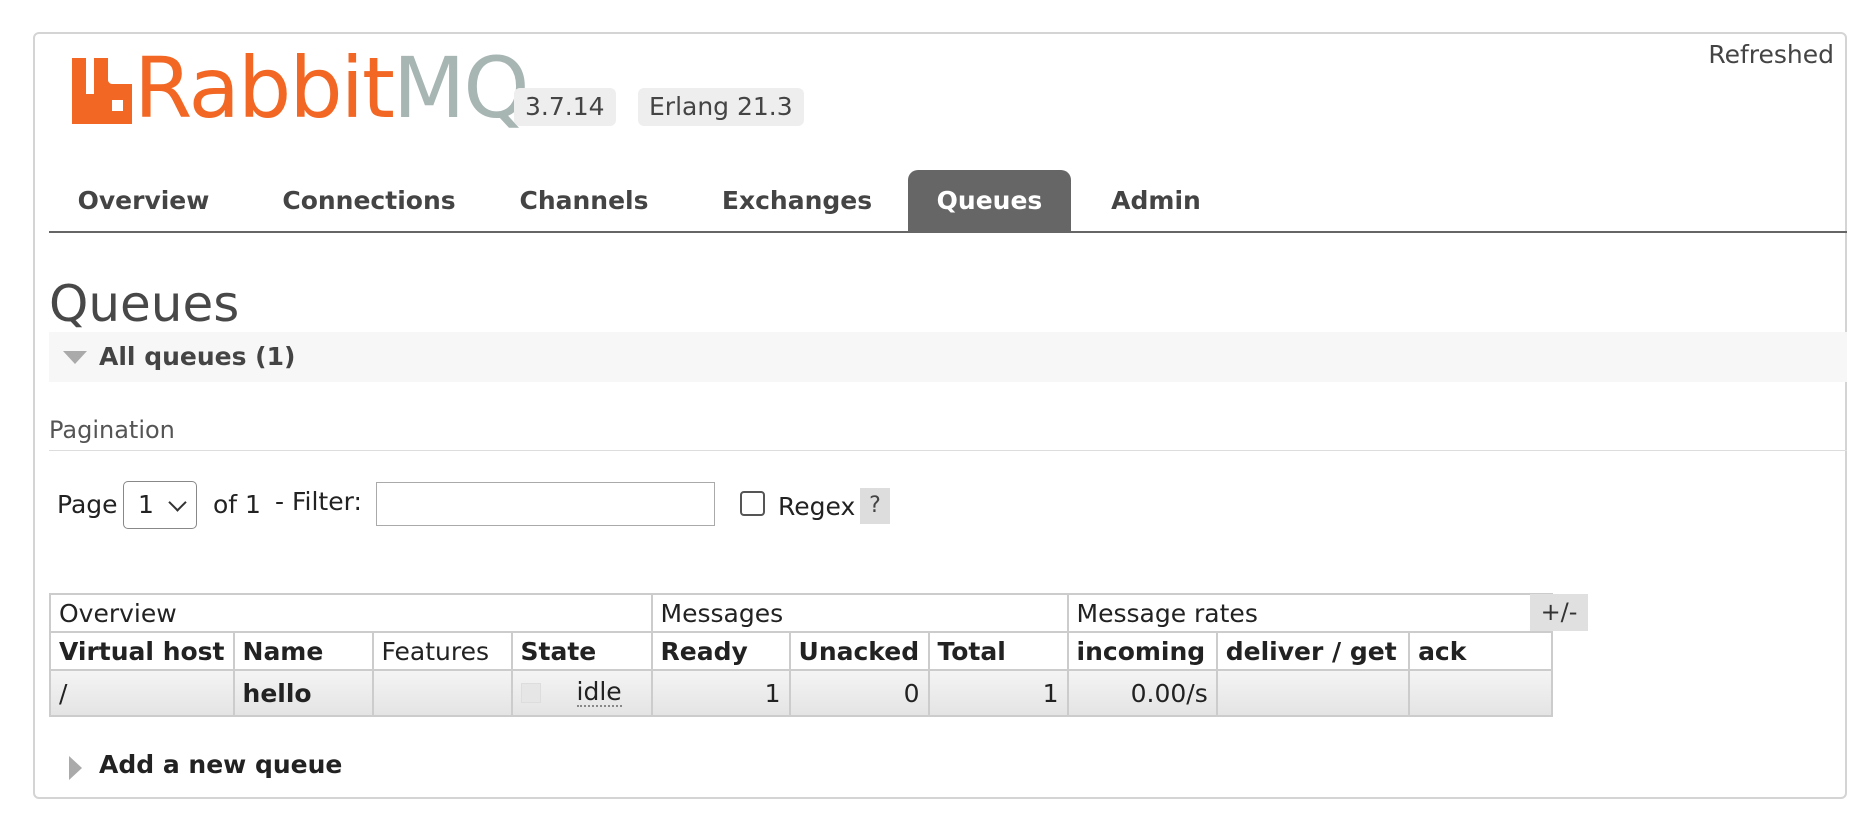 The width and height of the screenshot is (1870, 830). What do you see at coordinates (1480, 651) in the screenshot?
I see `col-header-ack: ack` at bounding box center [1480, 651].